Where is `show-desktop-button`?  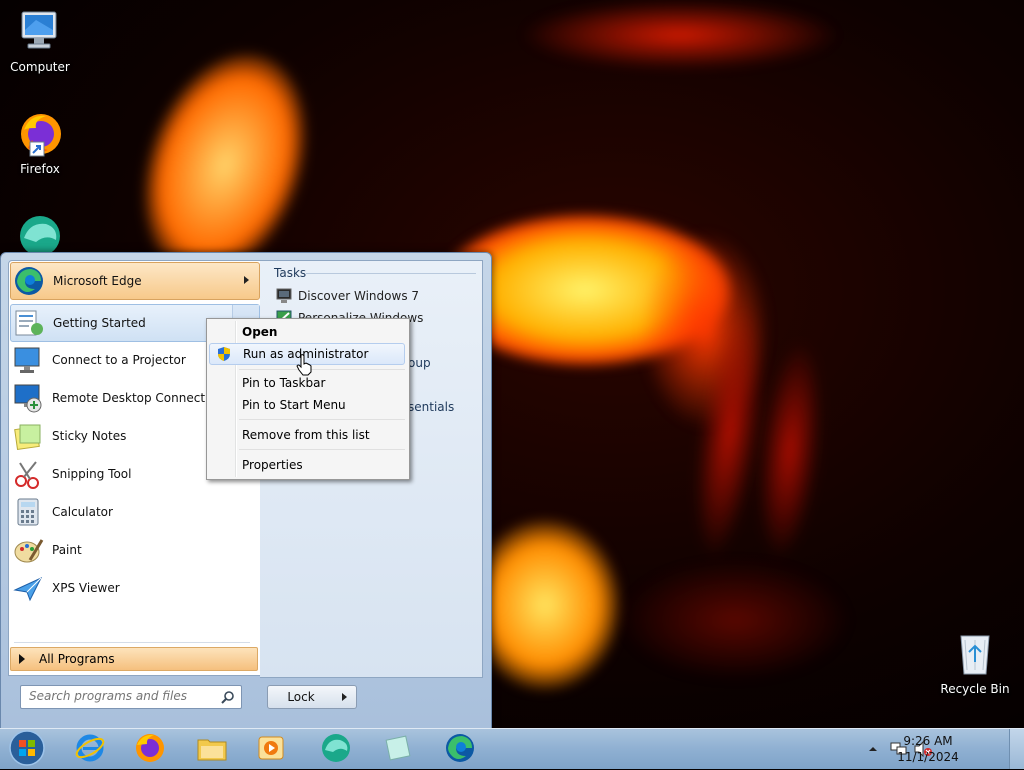 show-desktop-button is located at coordinates (1016, 749).